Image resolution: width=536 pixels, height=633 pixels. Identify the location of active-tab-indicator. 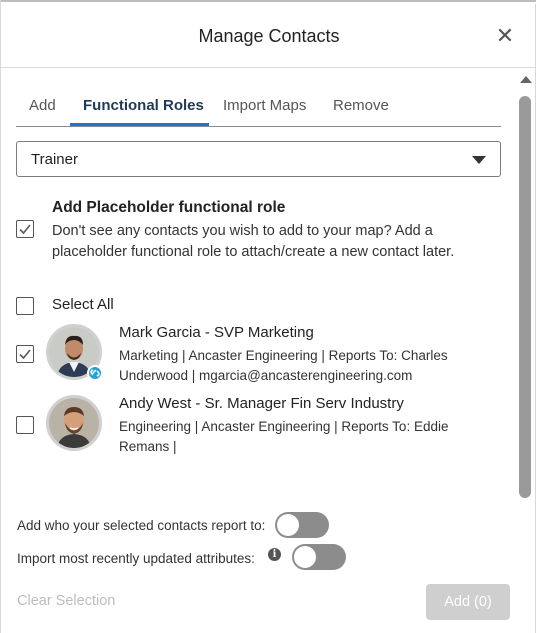
(139, 124).